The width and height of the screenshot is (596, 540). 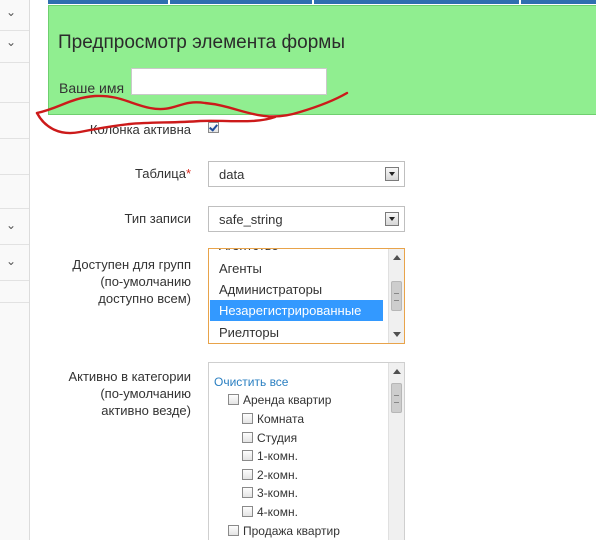 I want to click on categories-scrollbar, so click(x=396, y=451).